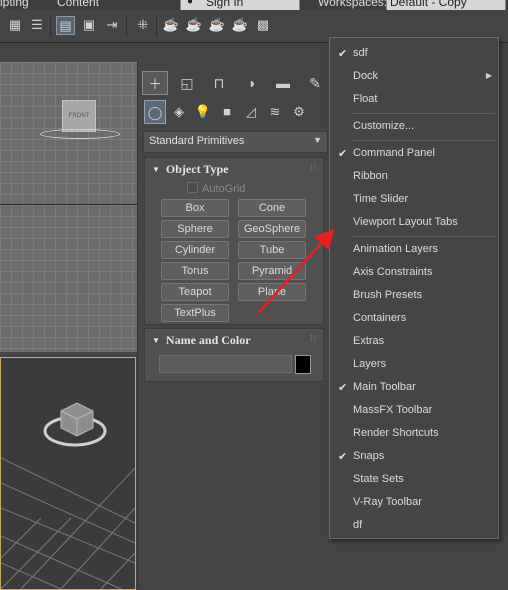 Image resolution: width=508 pixels, height=590 pixels. What do you see at coordinates (313, 167) in the screenshot?
I see `rollout-grip-icon: ⁞⁞` at bounding box center [313, 167].